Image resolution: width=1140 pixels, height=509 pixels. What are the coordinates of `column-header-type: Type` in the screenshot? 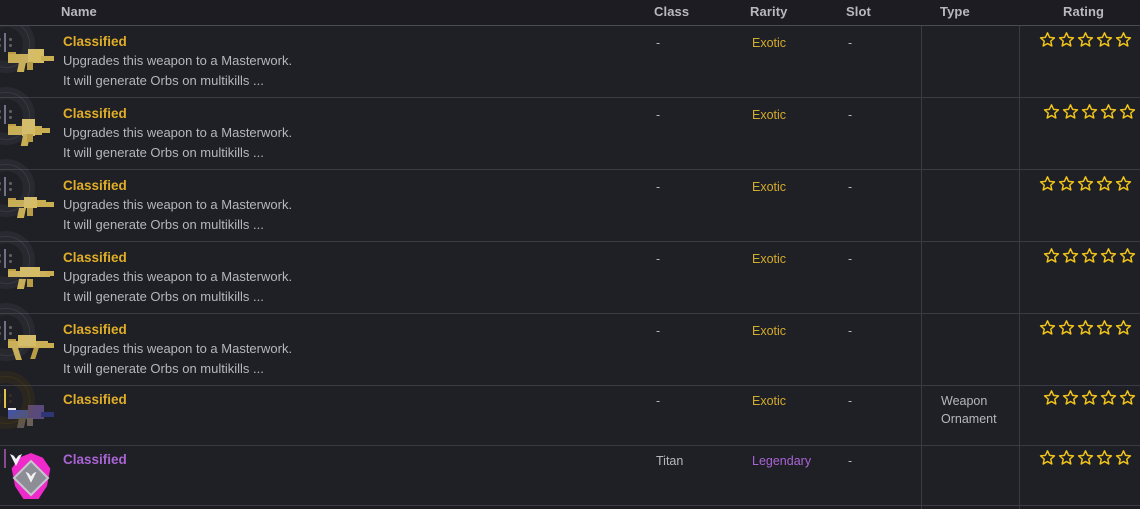 It's located at (955, 11).